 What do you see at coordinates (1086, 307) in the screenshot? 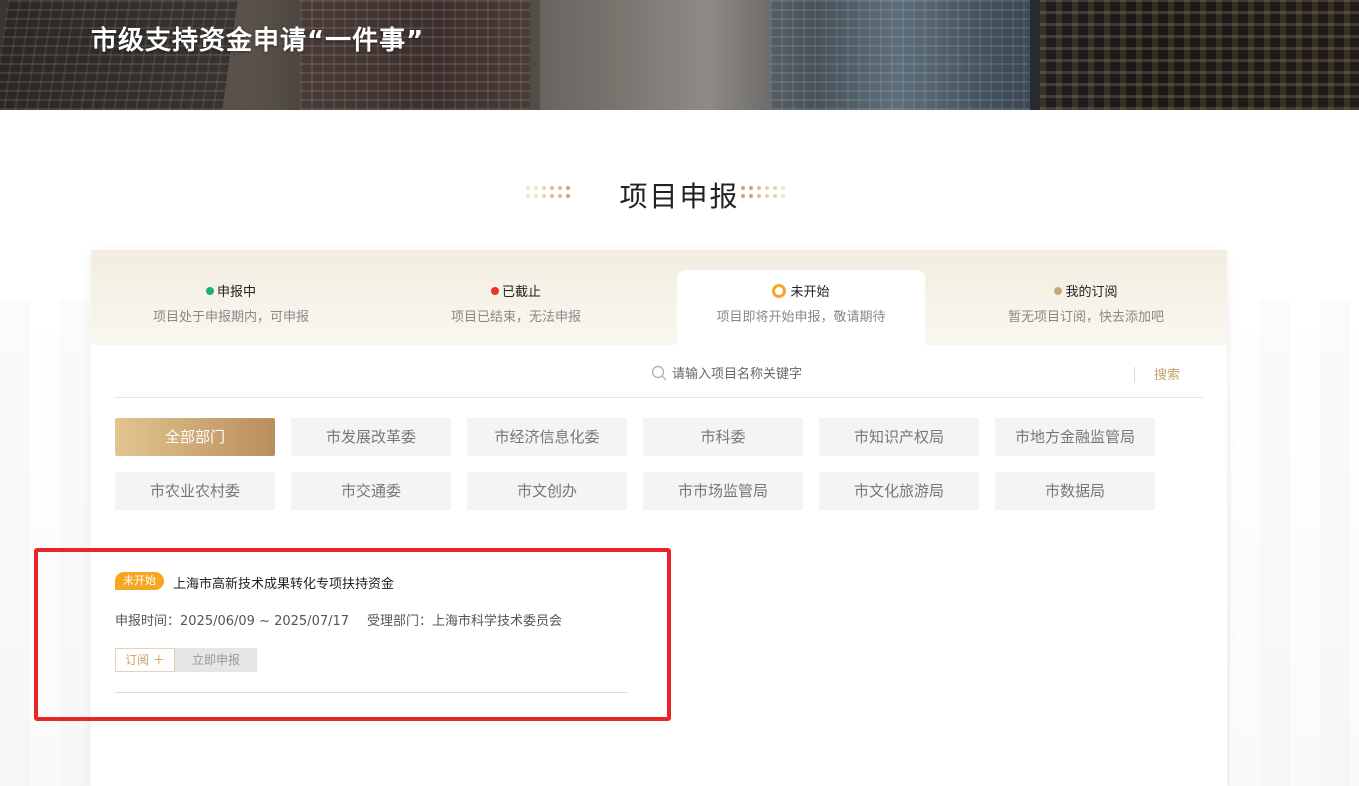
I see `tab-my-subscriptions: 我的订阅 暂无项目订阅，快去添加吧` at bounding box center [1086, 307].